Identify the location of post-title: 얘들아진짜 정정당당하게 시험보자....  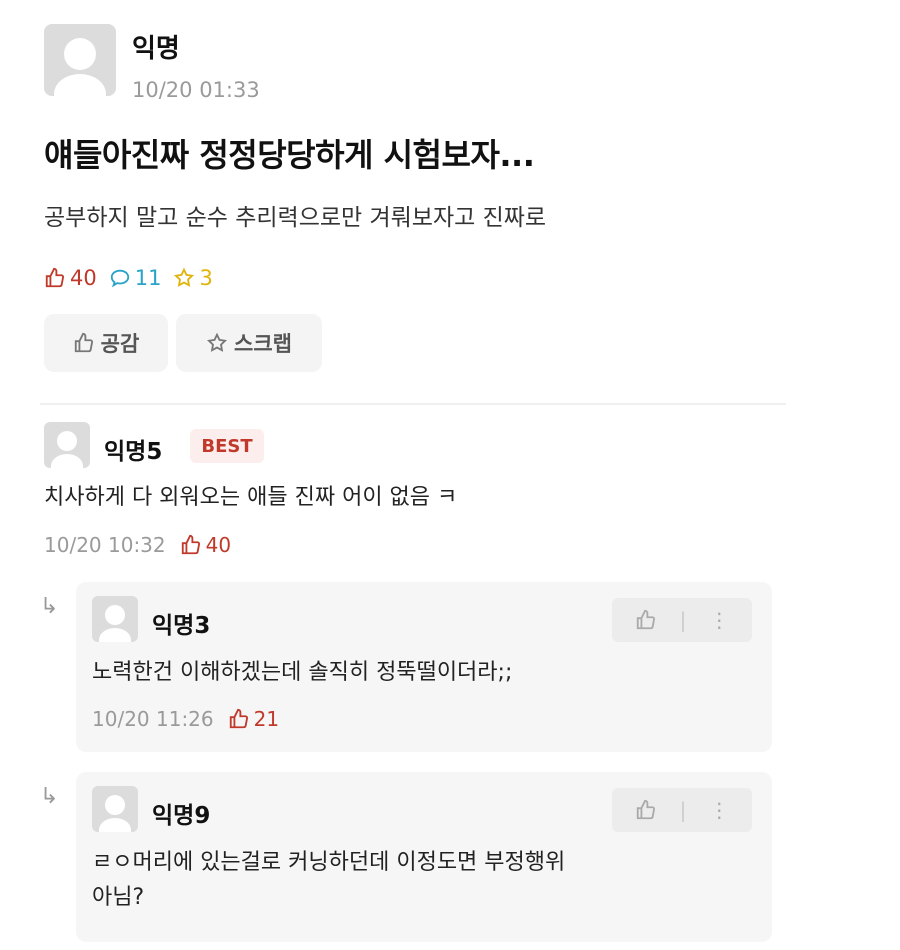
(289, 155).